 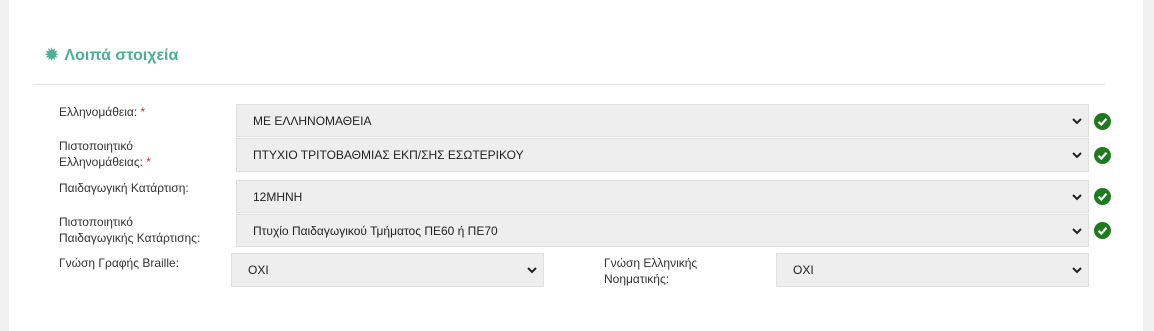 What do you see at coordinates (105, 154) in the screenshot?
I see `greek-certificate-label: Πιστοποιητικό Ελληνομάθειας: *` at bounding box center [105, 154].